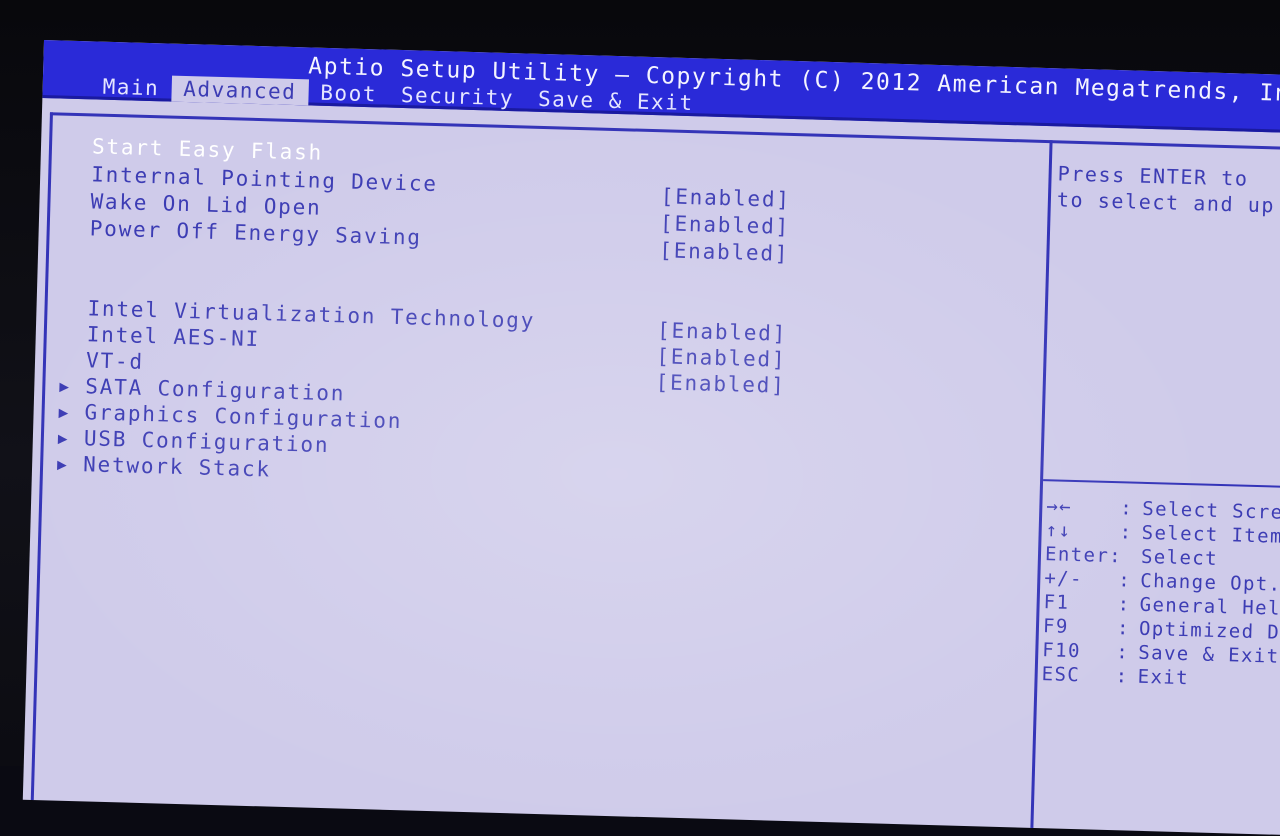 This screenshot has width=1280, height=836. I want to click on tab-save-exit: Save & Exit, so click(616, 100).